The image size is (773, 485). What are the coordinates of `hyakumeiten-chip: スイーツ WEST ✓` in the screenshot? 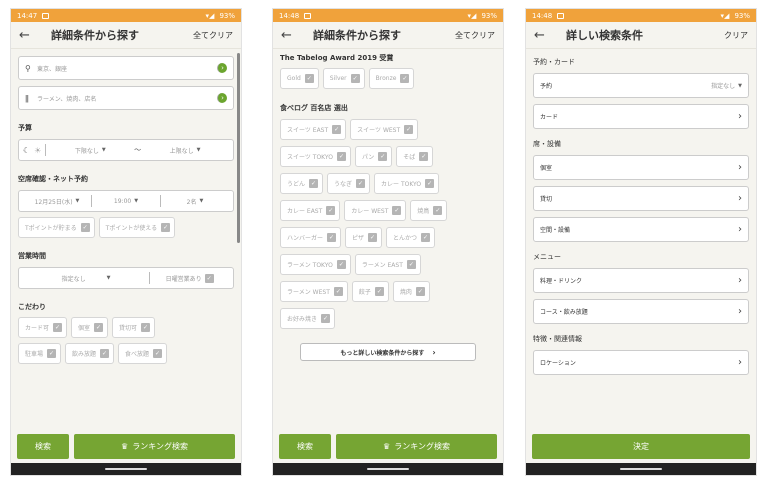 It's located at (384, 129).